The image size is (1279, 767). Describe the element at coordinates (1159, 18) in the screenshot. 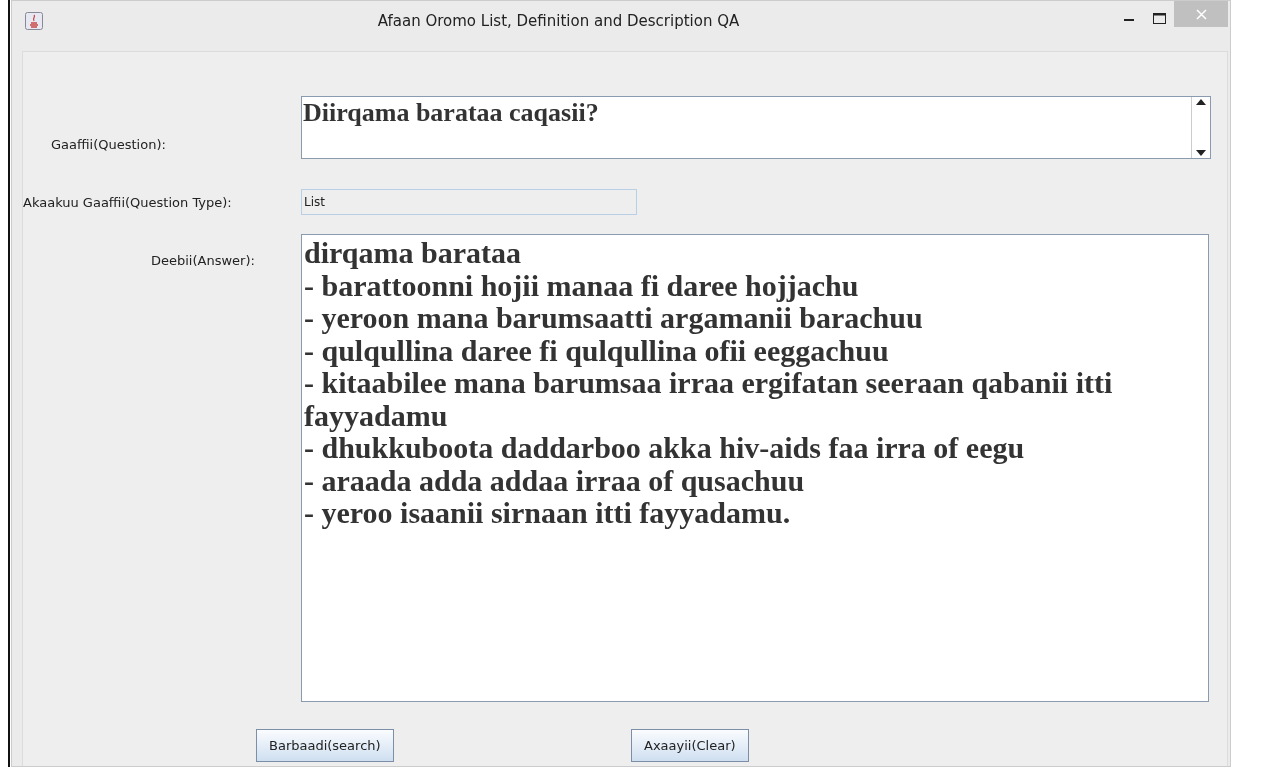

I see `maximize-icon` at that location.